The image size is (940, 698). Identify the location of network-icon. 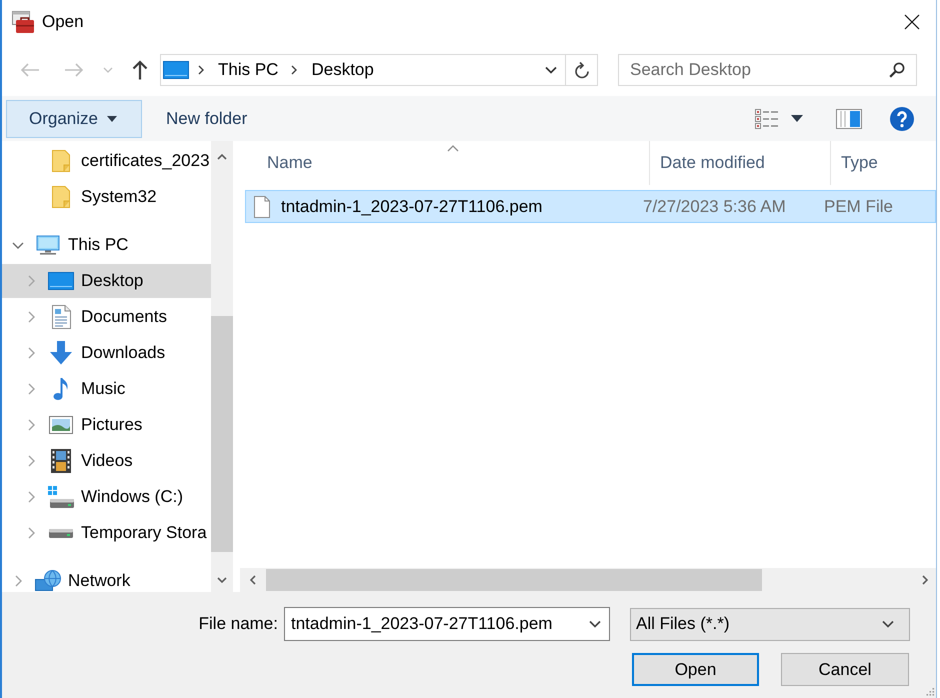
(48, 581).